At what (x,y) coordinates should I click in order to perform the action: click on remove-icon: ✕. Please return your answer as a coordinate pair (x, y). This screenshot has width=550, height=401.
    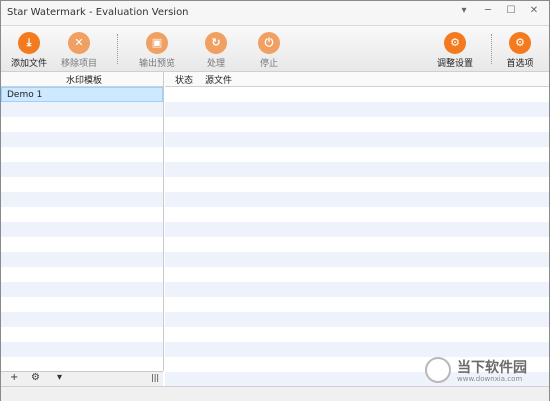
    Looking at the image, I should click on (79, 43).